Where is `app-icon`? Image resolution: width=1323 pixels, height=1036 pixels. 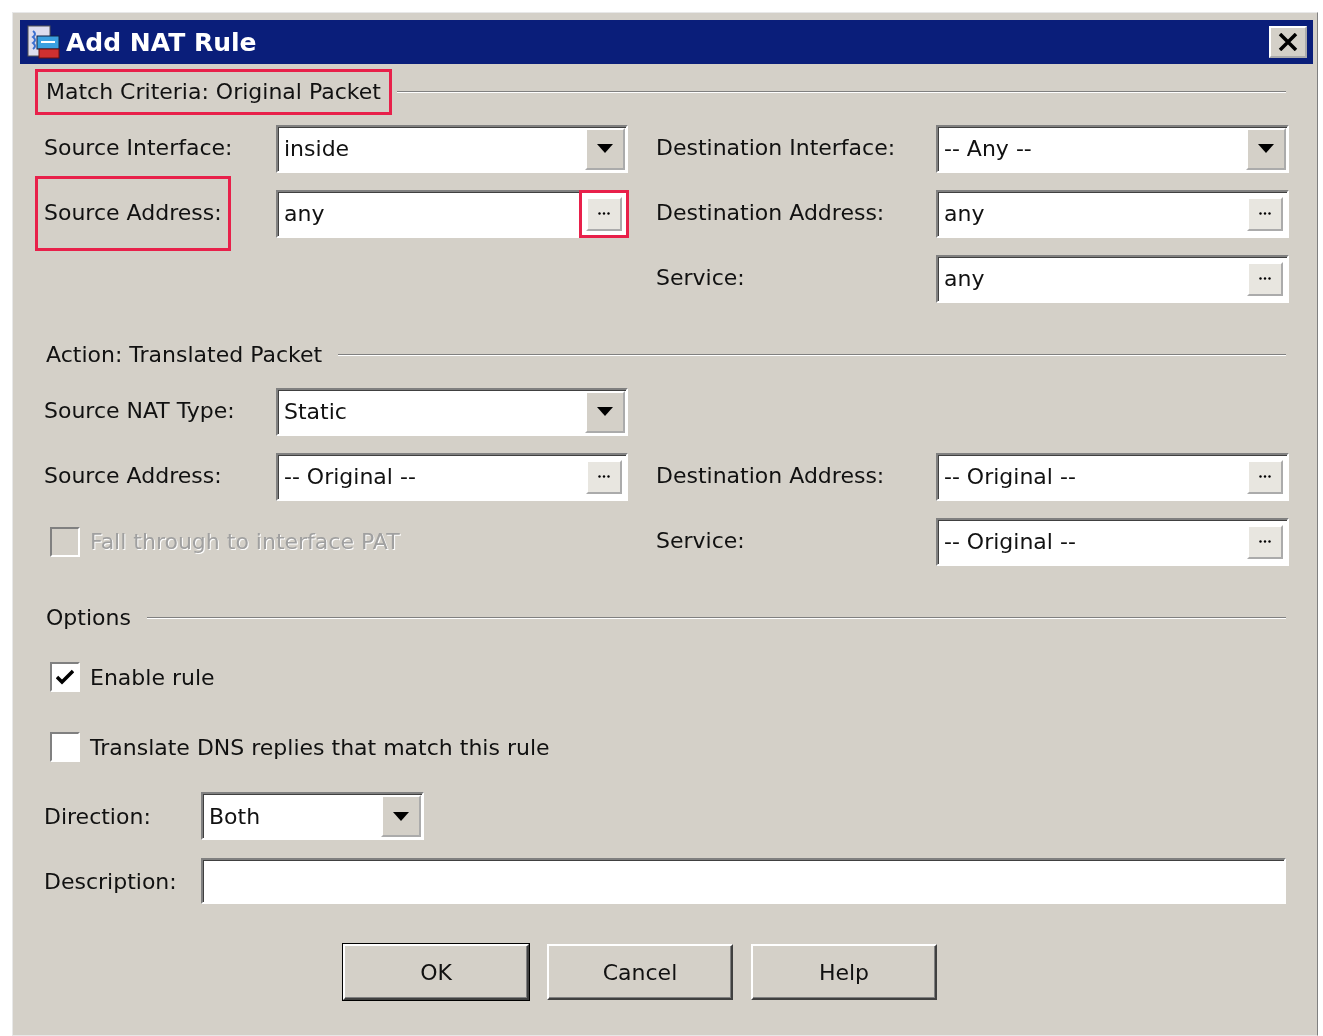
app-icon is located at coordinates (43, 42).